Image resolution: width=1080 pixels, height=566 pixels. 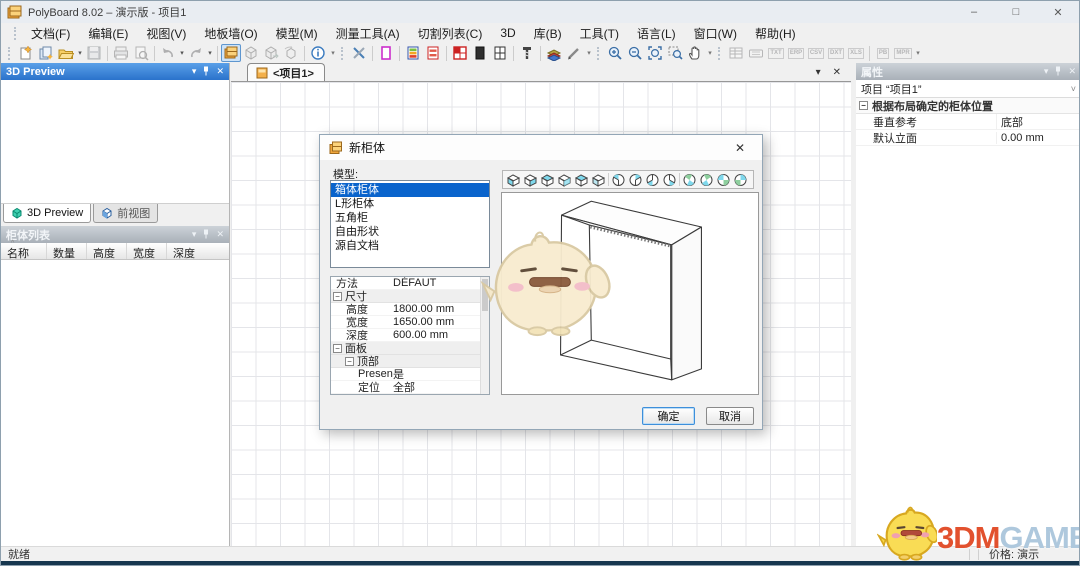 I want to click on open-folder-icon, so click(x=66, y=53).